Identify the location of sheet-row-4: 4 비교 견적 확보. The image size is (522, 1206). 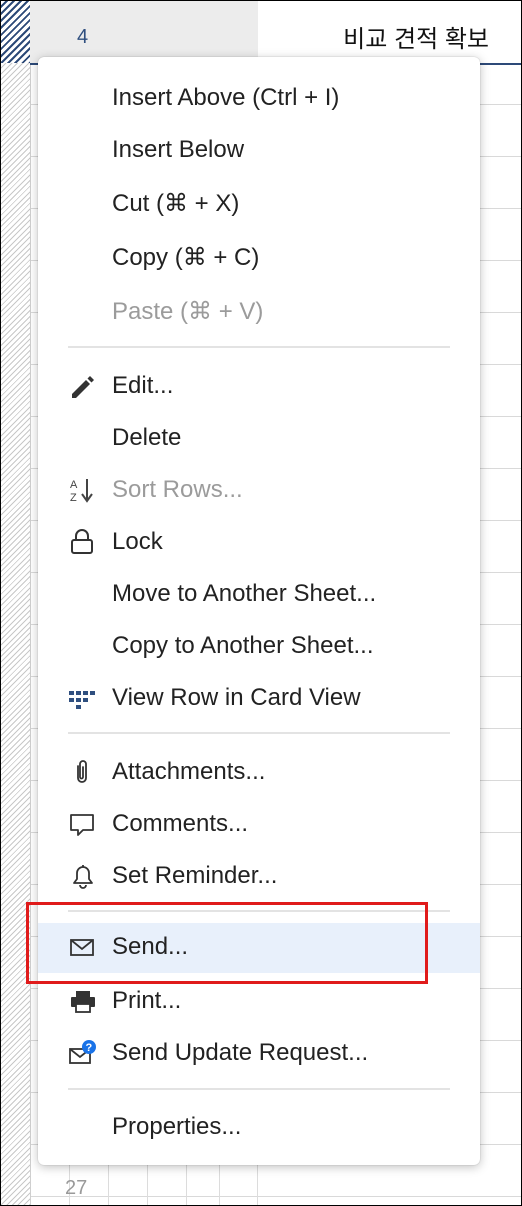
(275, 33).